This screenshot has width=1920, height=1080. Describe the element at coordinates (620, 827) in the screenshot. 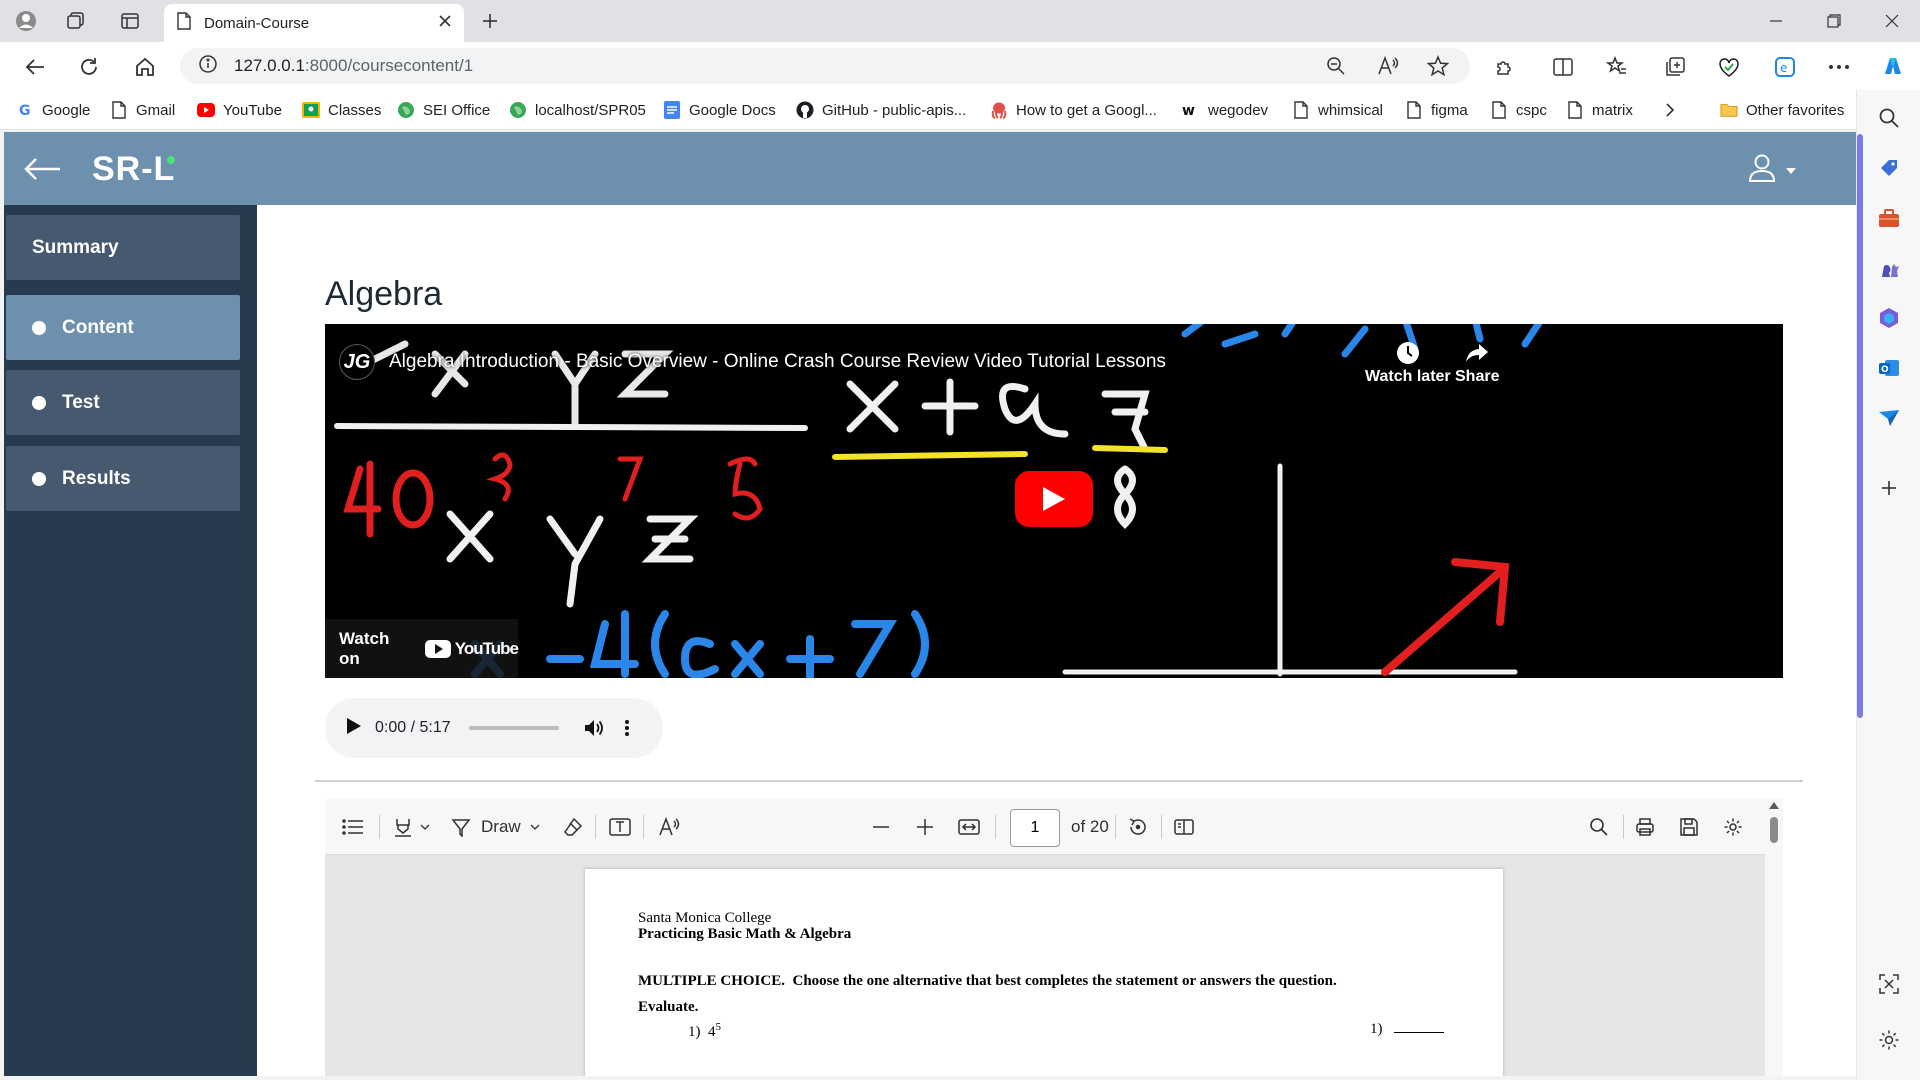

I see `text-box-icon` at that location.